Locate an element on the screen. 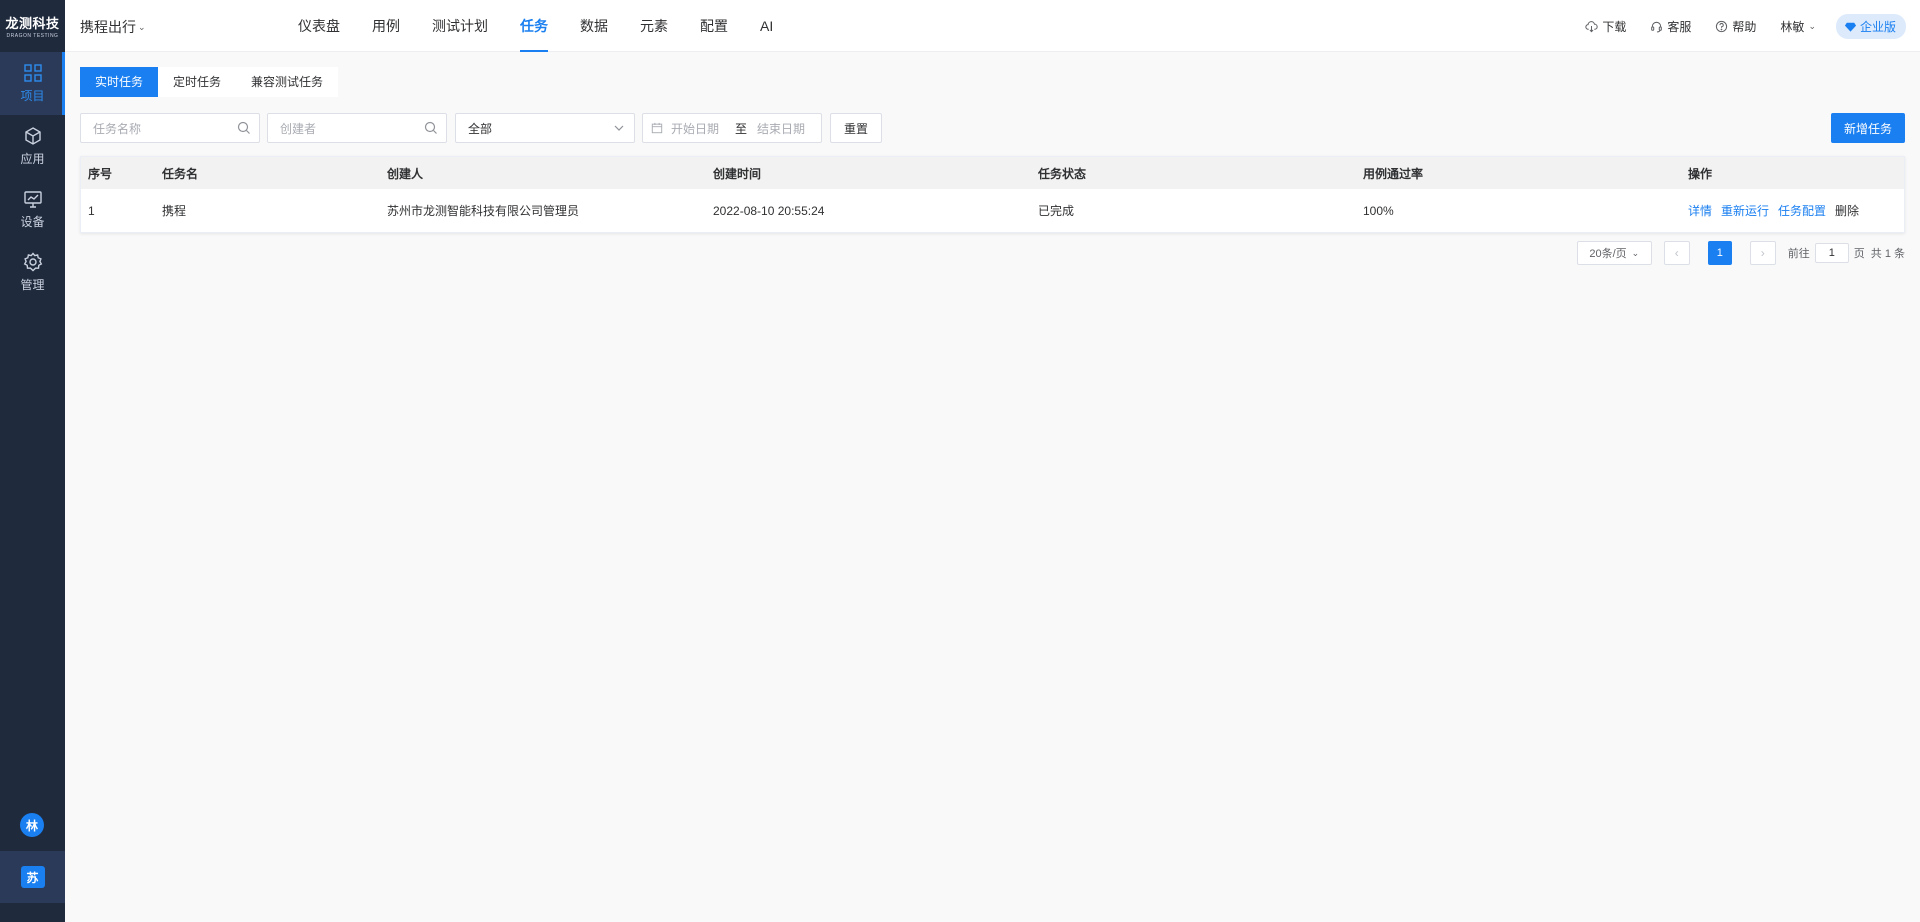 The width and height of the screenshot is (1920, 922). project-selector: 携程出行 ⌄ is located at coordinates (113, 27).